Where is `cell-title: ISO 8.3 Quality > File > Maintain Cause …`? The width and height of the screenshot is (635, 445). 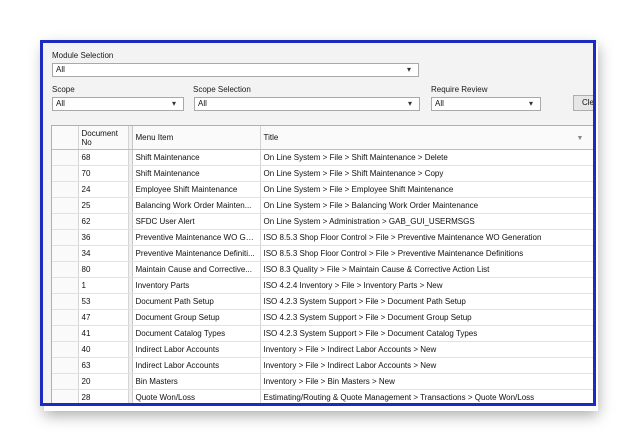
cell-title: ISO 8.3 Quality > File > Maintain Cause … is located at coordinates (426, 269).